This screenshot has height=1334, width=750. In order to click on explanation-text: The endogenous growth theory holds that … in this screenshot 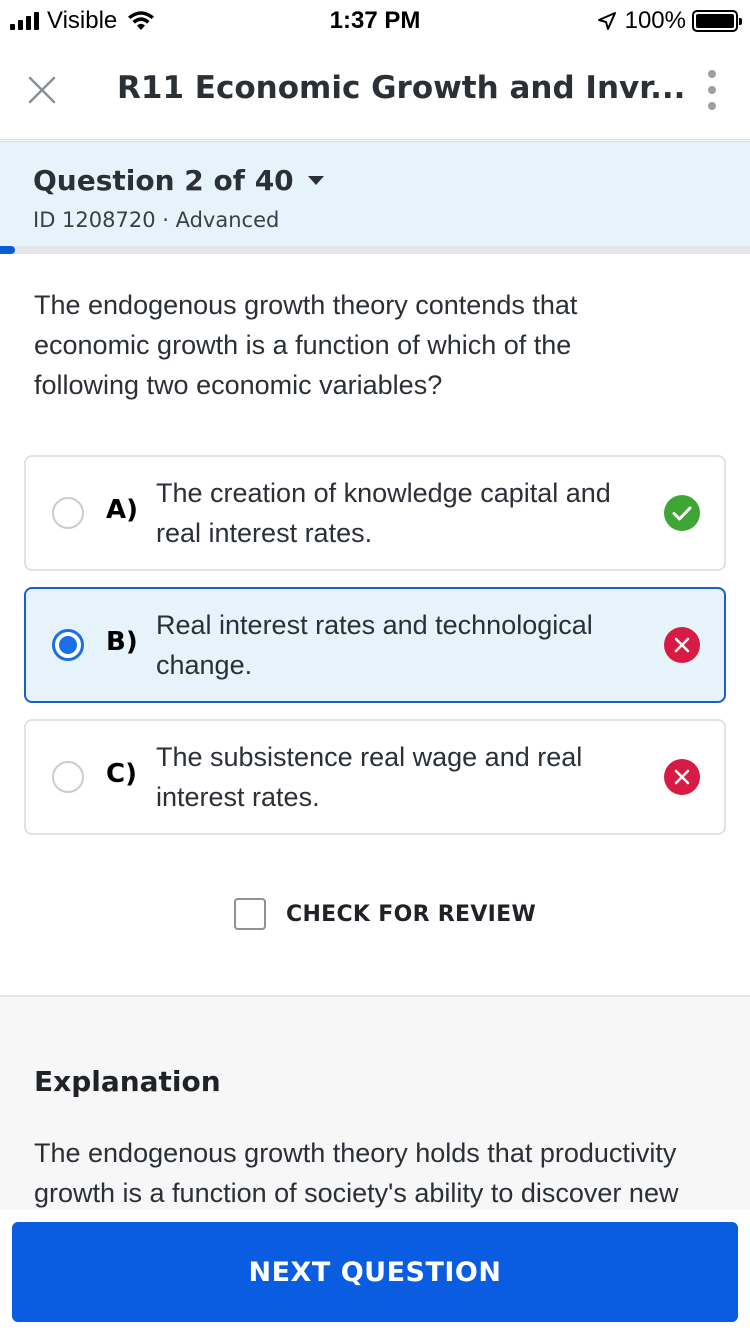, I will do `click(356, 1173)`.